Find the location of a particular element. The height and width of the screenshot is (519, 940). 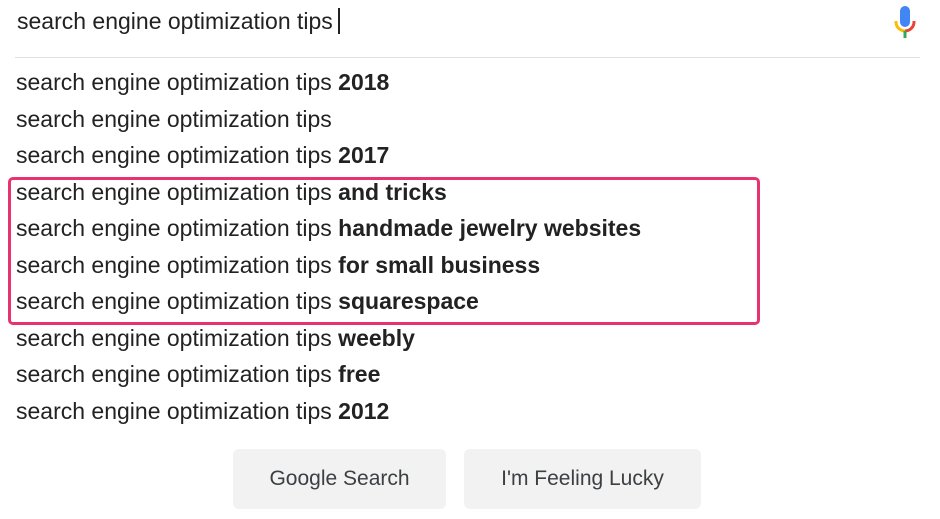

text-caret is located at coordinates (338, 21).